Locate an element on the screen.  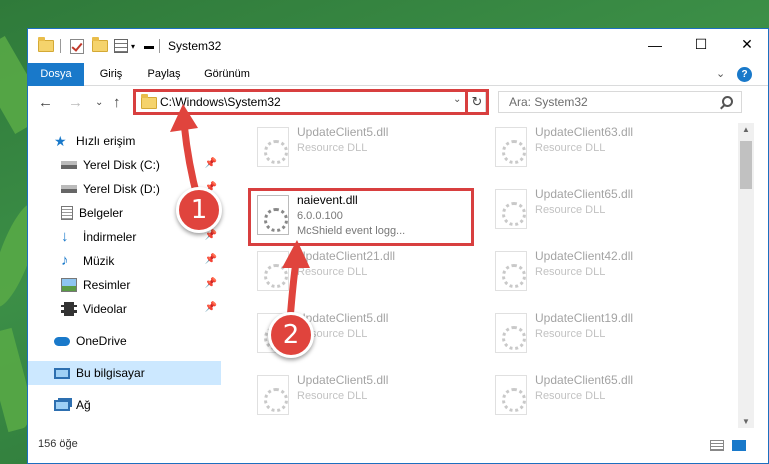
callout-badge-2: 2 is located at coordinates (291, 335).